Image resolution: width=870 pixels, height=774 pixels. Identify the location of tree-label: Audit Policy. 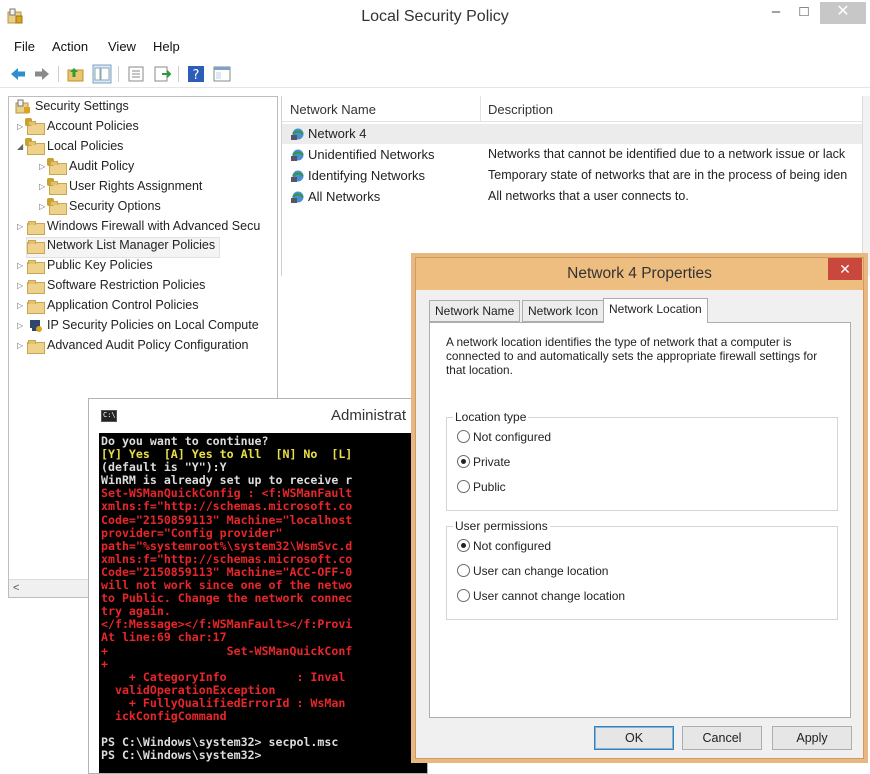
(102, 166).